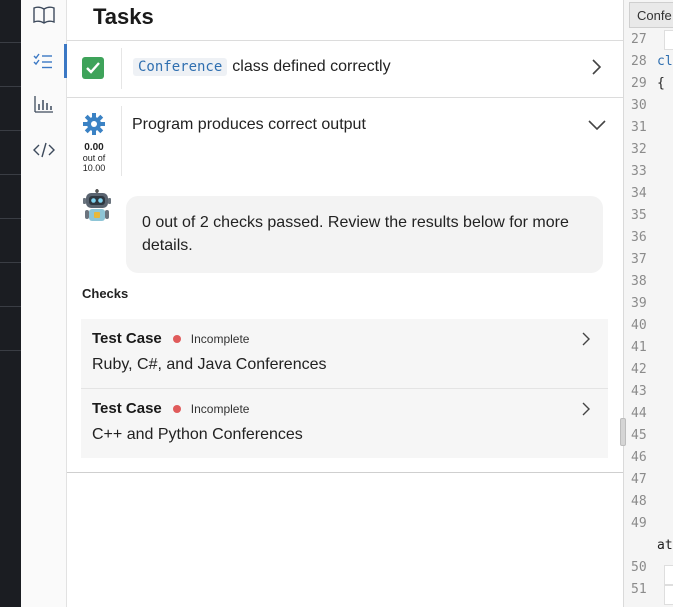  I want to click on line-number: 45, so click(639, 435).